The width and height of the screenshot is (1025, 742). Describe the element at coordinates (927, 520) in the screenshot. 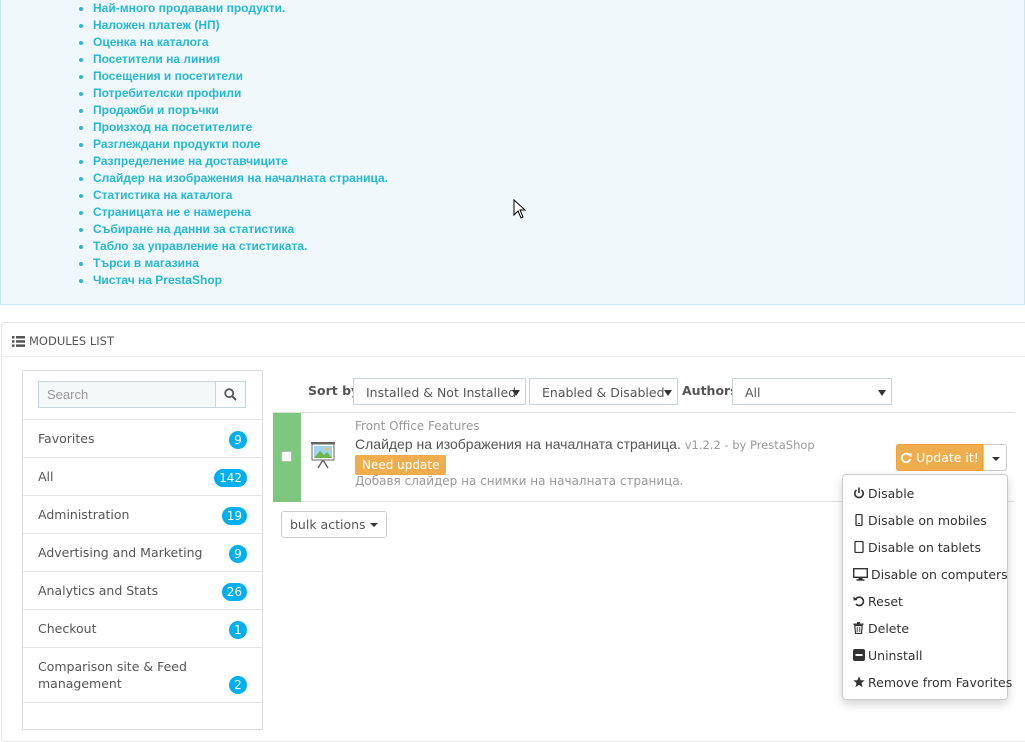

I see `menu-item-label: Disable on mobiles` at that location.